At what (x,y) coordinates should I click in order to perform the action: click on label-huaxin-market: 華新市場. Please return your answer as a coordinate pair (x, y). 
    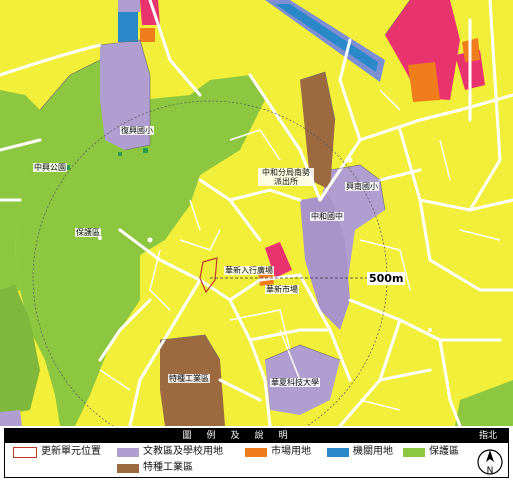
    Looking at the image, I should click on (282, 289).